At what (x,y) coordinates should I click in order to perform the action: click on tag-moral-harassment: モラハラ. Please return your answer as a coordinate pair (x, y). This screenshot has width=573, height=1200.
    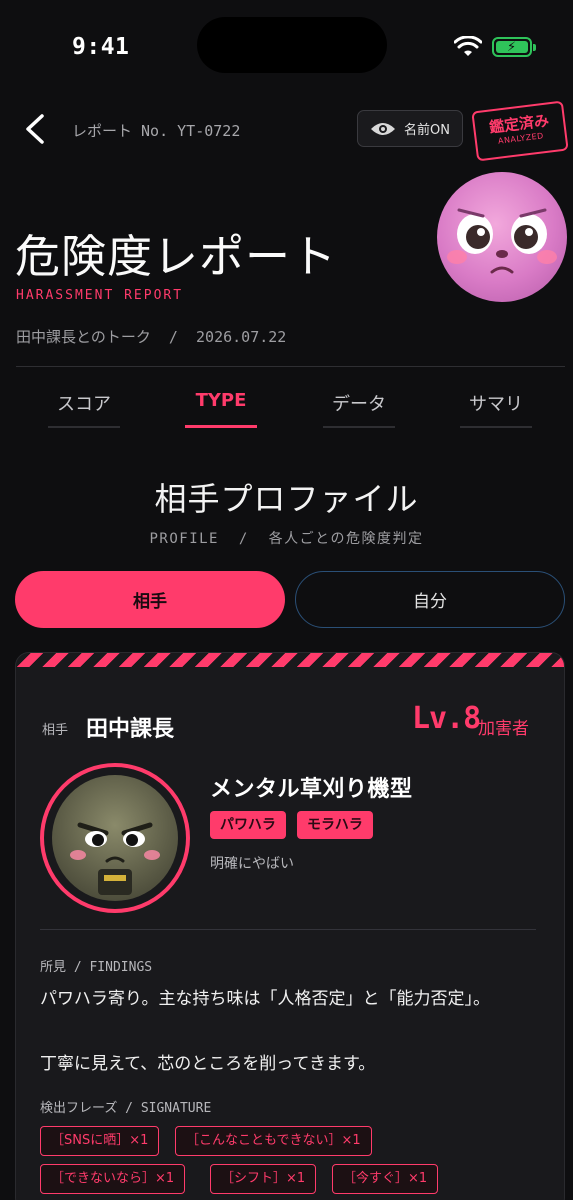
    Looking at the image, I should click on (335, 825).